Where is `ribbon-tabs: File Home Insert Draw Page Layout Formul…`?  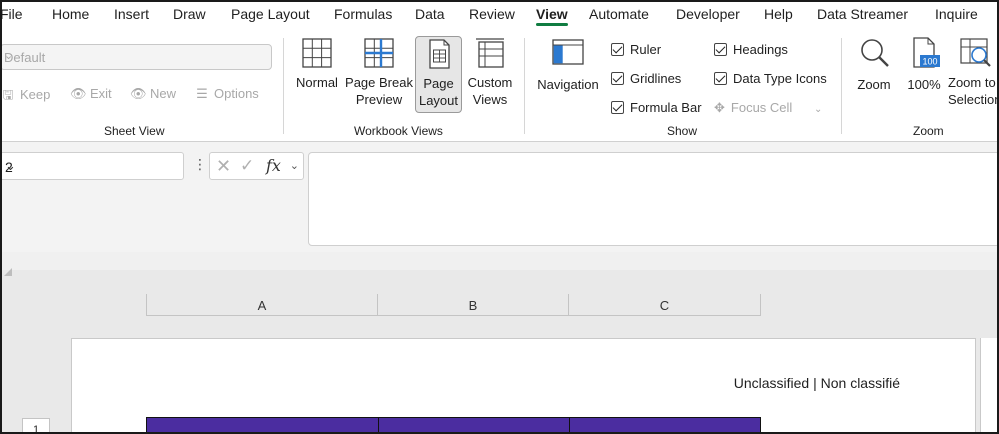
ribbon-tabs: File Home Insert Draw Page Layout Formul… is located at coordinates (499, 16).